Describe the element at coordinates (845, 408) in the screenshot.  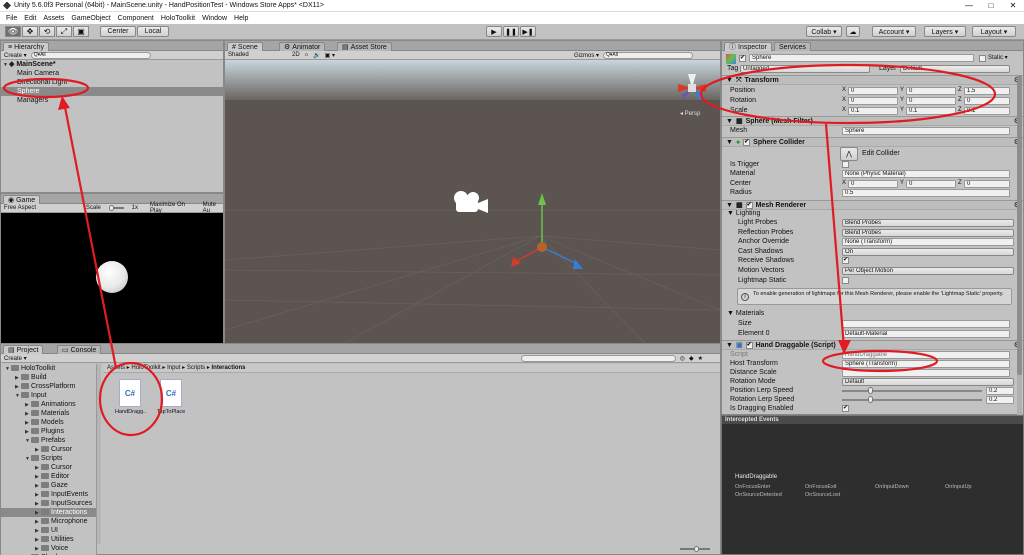
I see `is-dragging-enabled-checkbox: ✔` at that location.